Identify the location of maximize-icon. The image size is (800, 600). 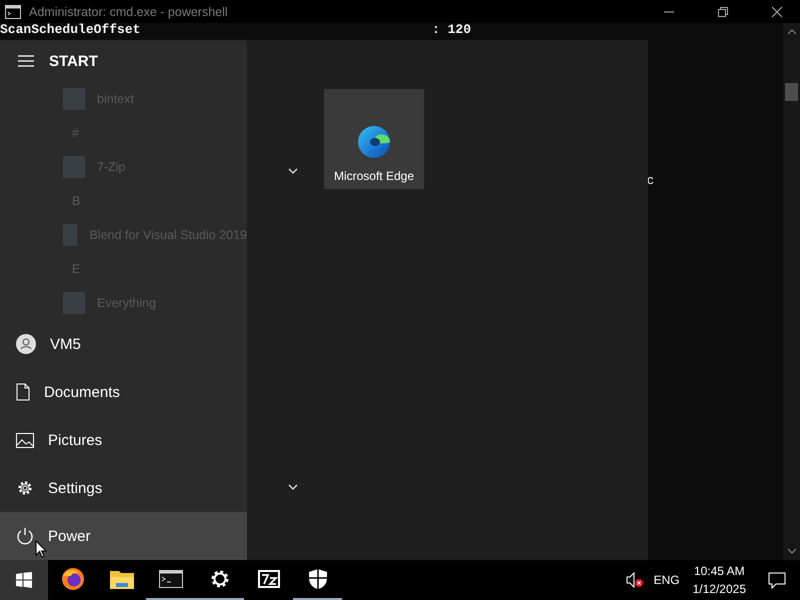
(723, 12).